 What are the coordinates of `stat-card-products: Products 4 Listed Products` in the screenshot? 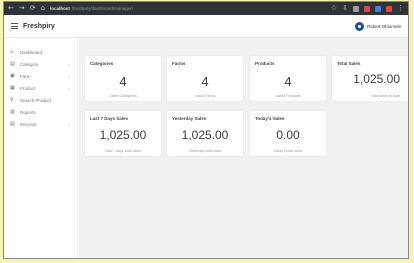 It's located at (288, 78).